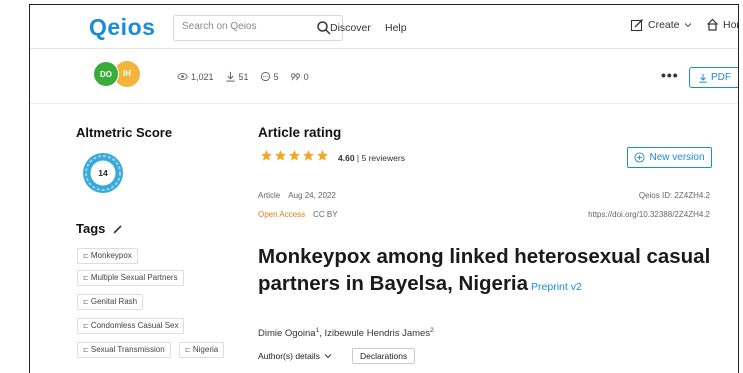 Image resolution: width=743 pixels, height=373 pixels. Describe the element at coordinates (350, 28) in the screenshot. I see `nav-discover: Discover` at that location.